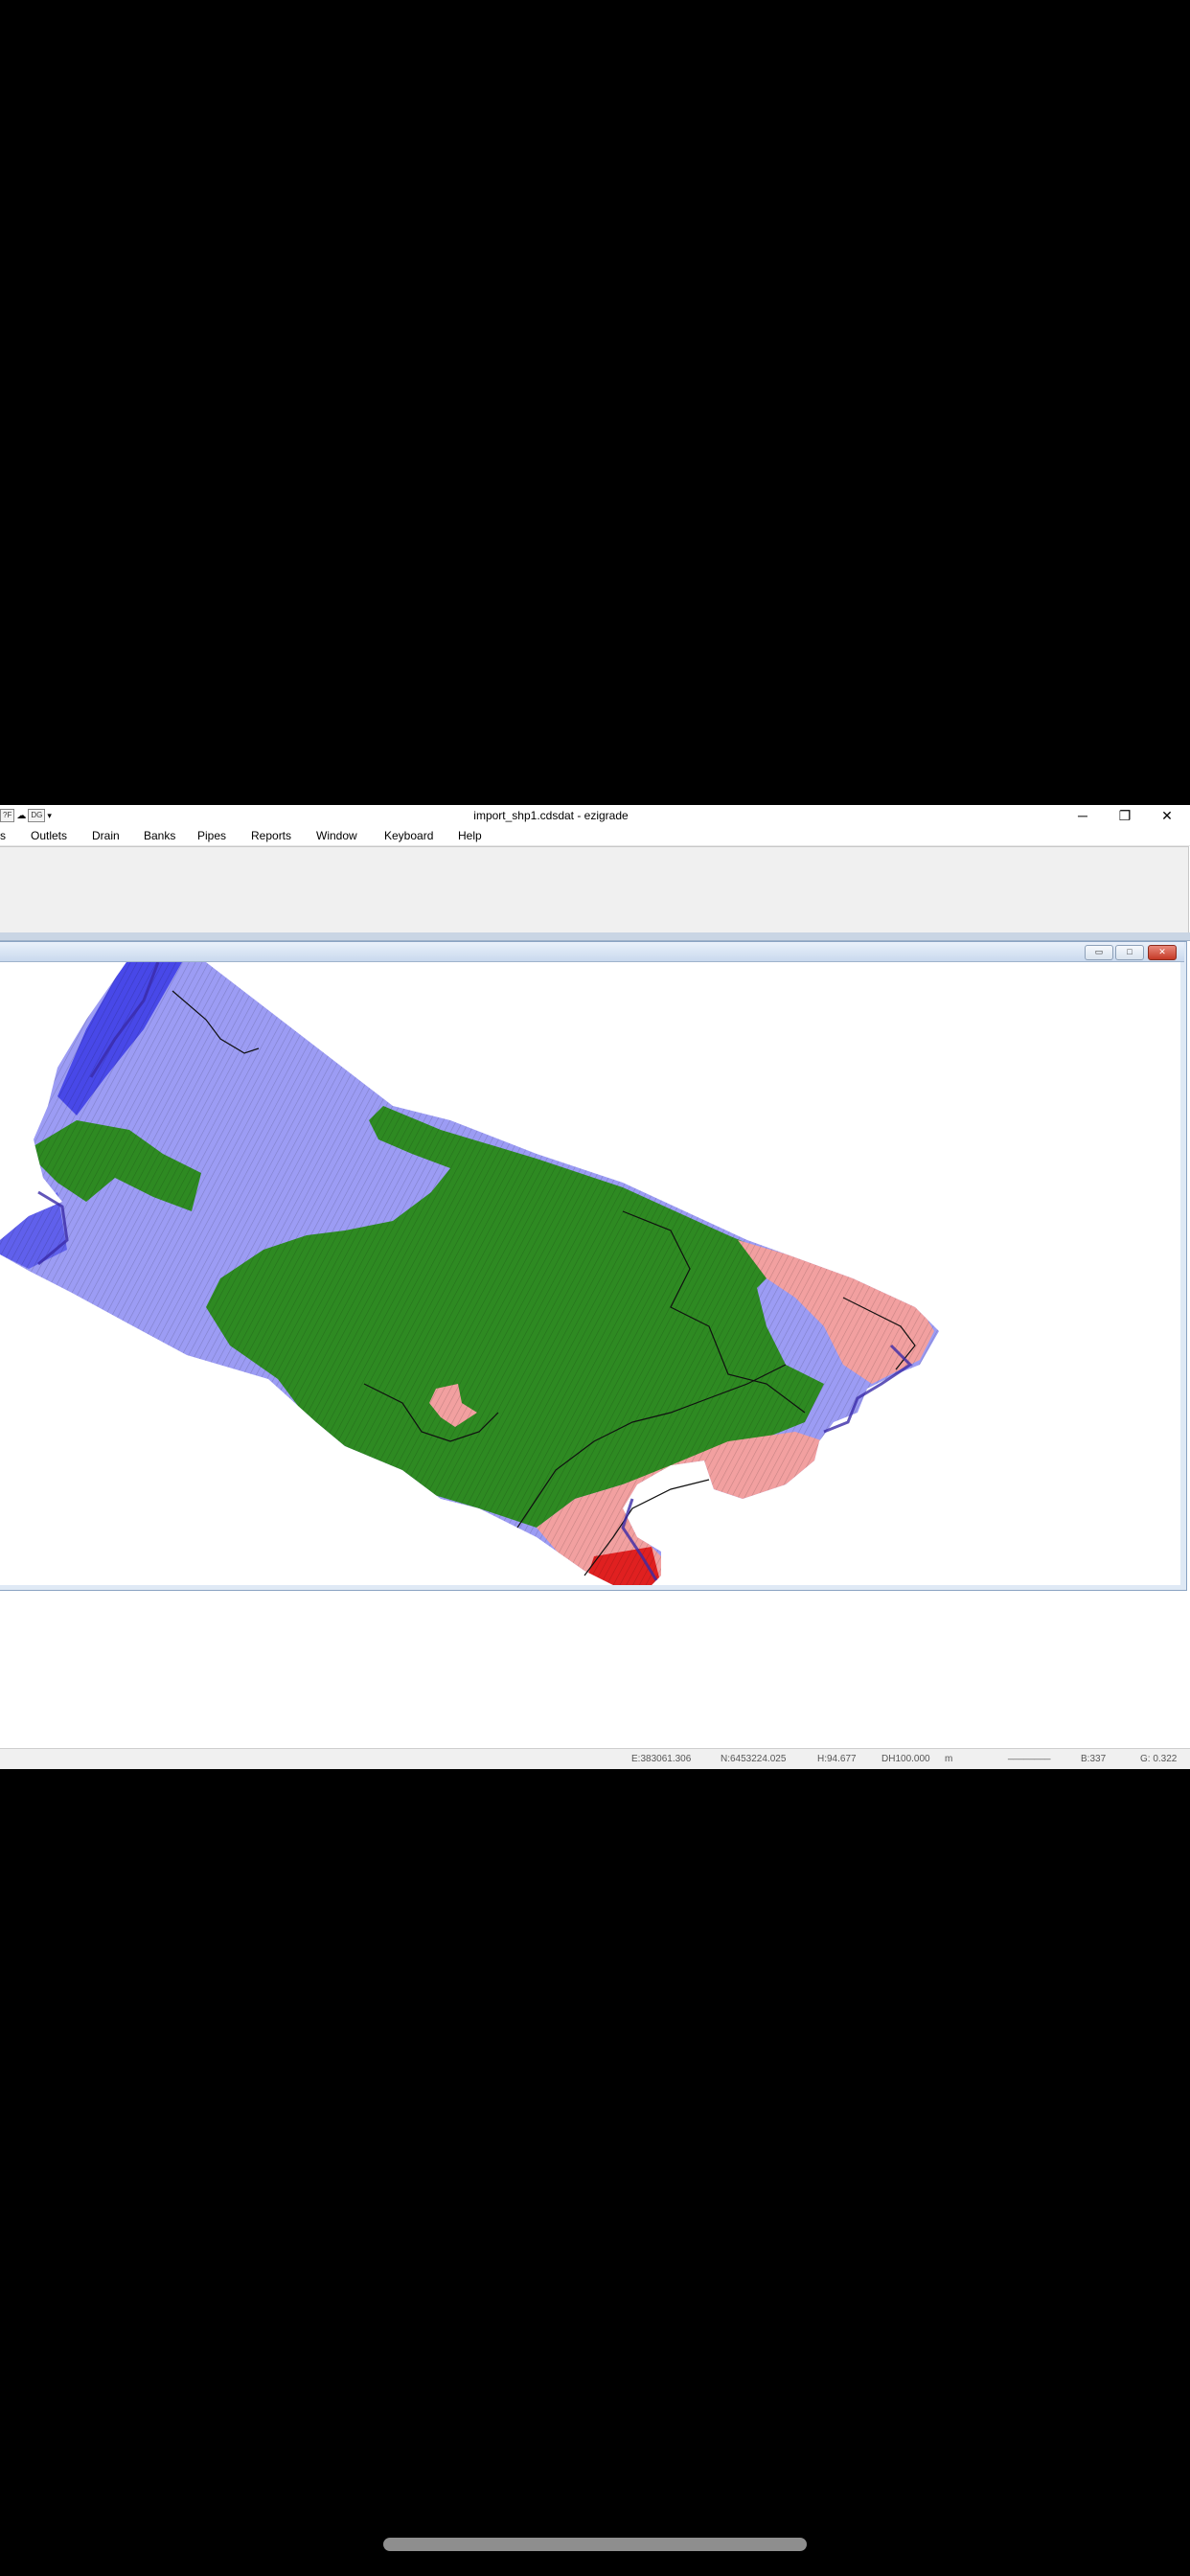 The height and width of the screenshot is (2576, 1190). I want to click on status-b: B:337, so click(1094, 1759).